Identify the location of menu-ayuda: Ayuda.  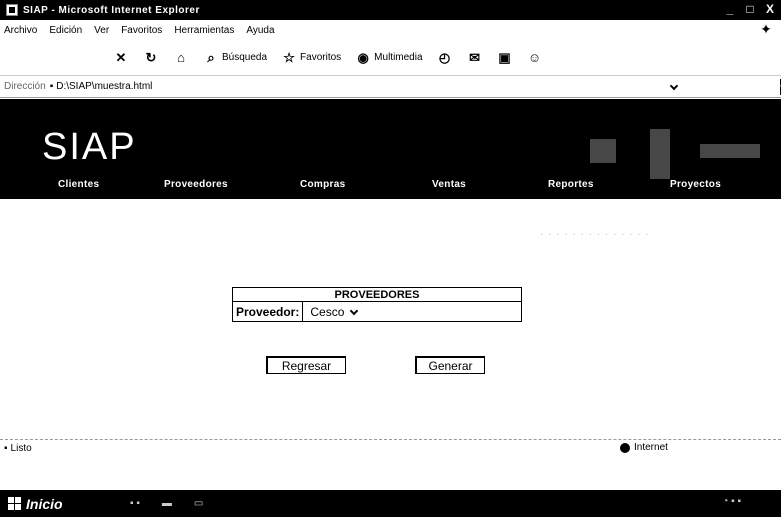
(260, 30).